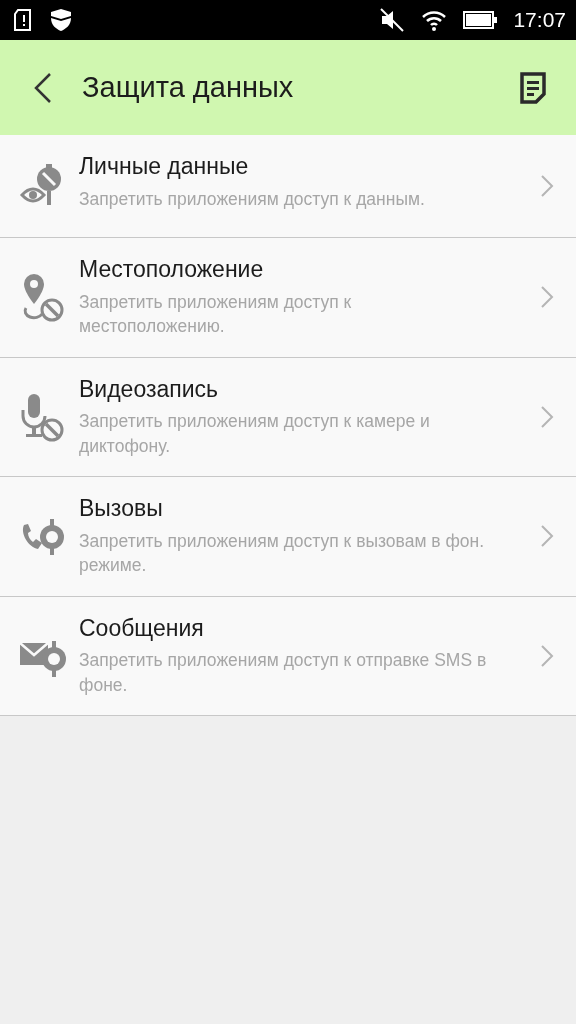 This screenshot has width=576, height=1024. What do you see at coordinates (216, 314) in the screenshot?
I see `row-description: Запретить приложениям доступ к местоположению.` at bounding box center [216, 314].